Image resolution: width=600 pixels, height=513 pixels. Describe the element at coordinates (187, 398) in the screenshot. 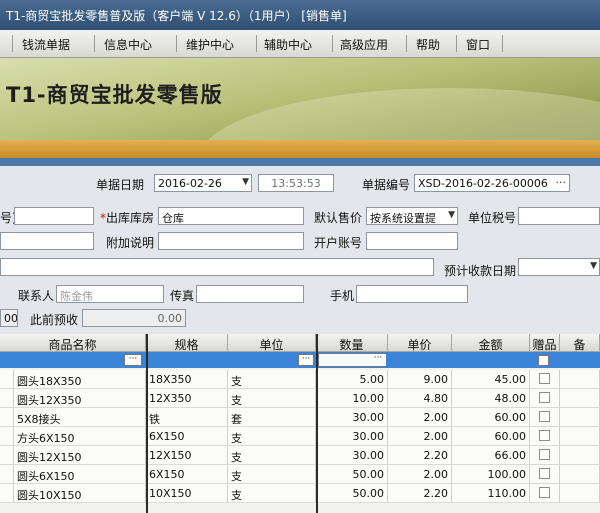

I see `cell-spec: 12X350` at that location.